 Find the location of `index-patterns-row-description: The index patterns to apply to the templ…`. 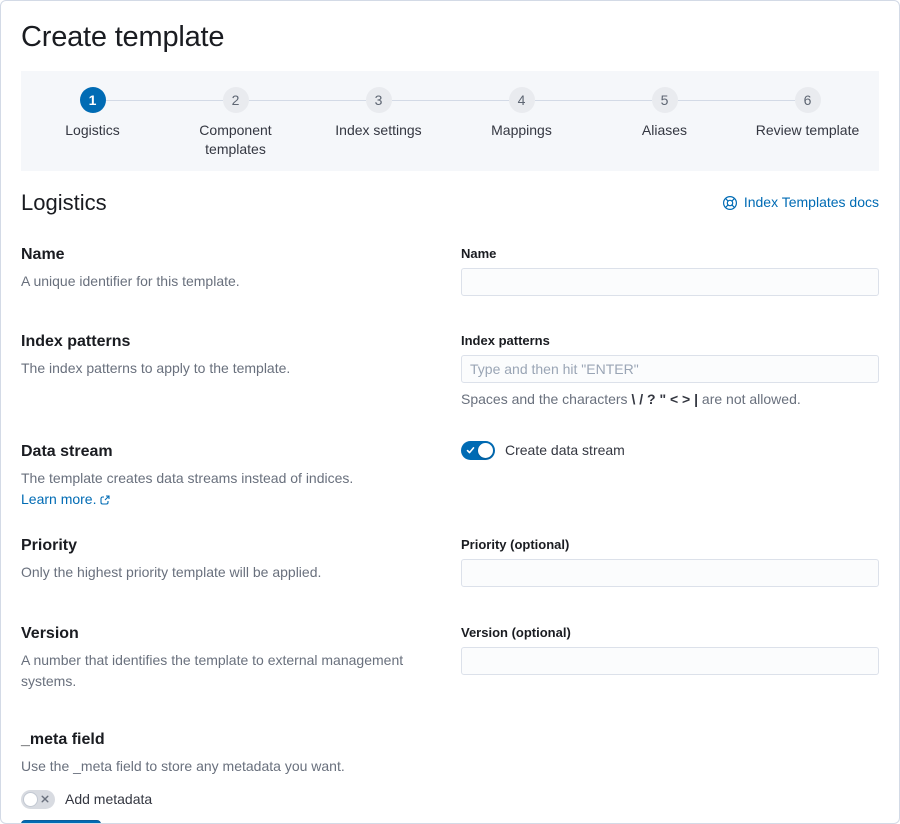

index-patterns-row-description: The index patterns to apply to the templ… is located at coordinates (156, 368).